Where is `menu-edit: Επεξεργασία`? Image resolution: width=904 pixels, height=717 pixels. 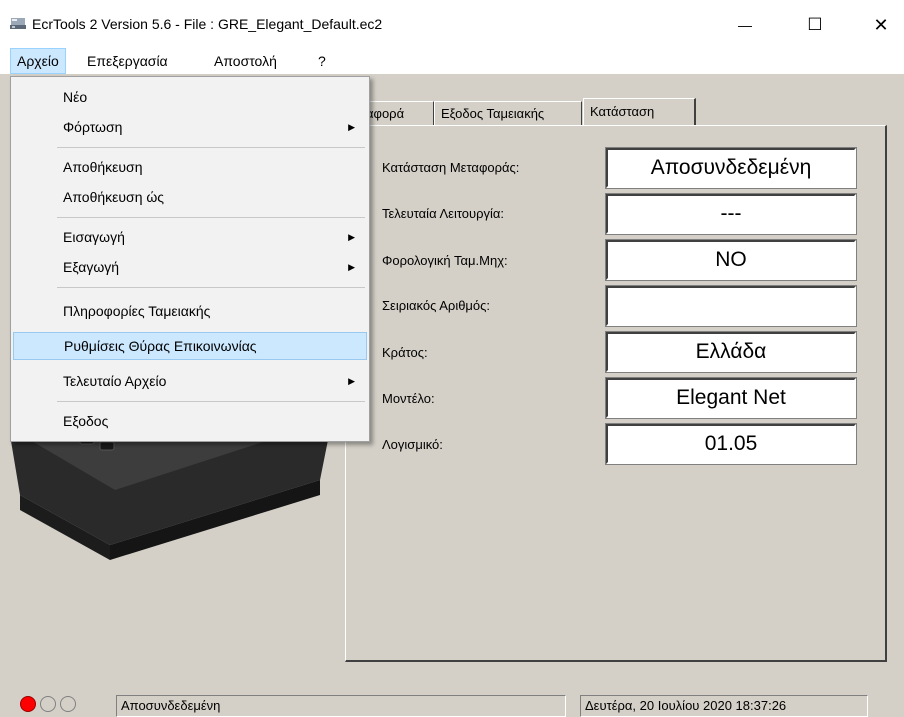 menu-edit: Επεξεργασία is located at coordinates (127, 61).